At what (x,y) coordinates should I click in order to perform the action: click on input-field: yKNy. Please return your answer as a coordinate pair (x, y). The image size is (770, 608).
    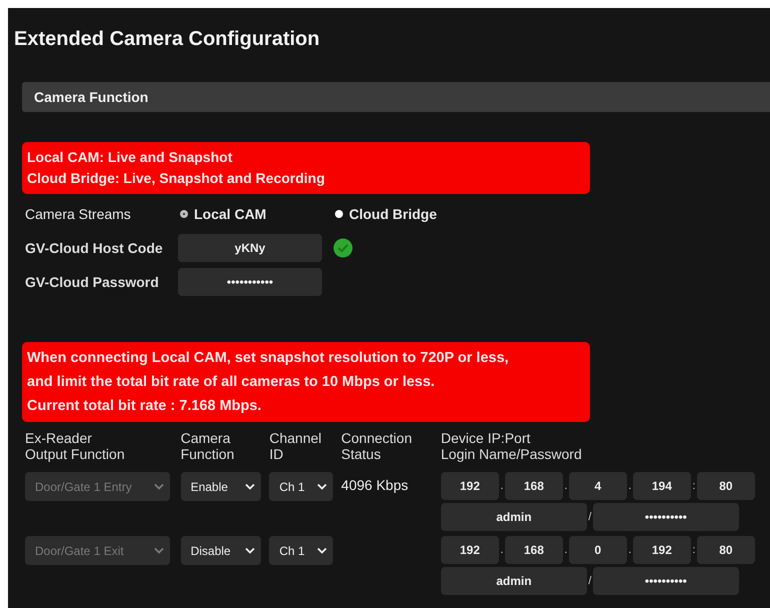
    Looking at the image, I should click on (250, 248).